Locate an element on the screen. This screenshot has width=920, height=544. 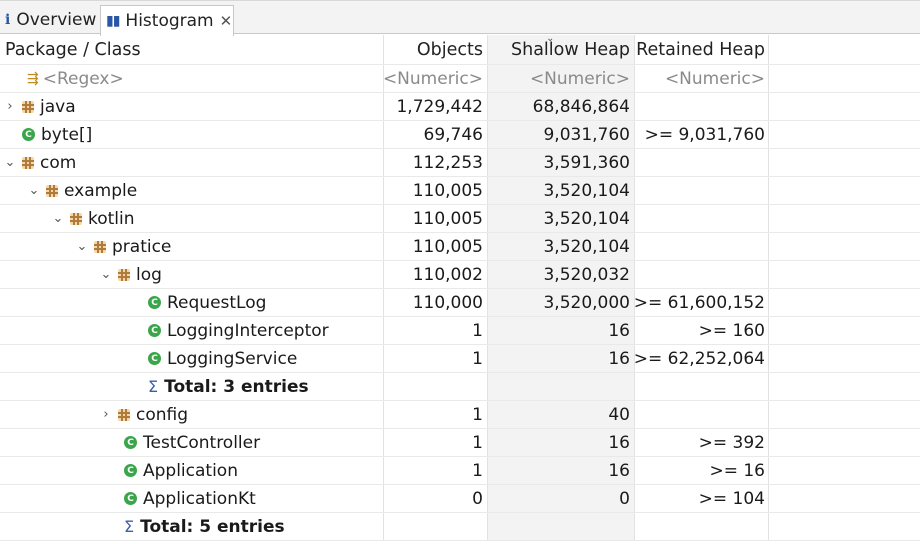
regex-filter-field: ⇶ <Regex> is located at coordinates (191, 78).